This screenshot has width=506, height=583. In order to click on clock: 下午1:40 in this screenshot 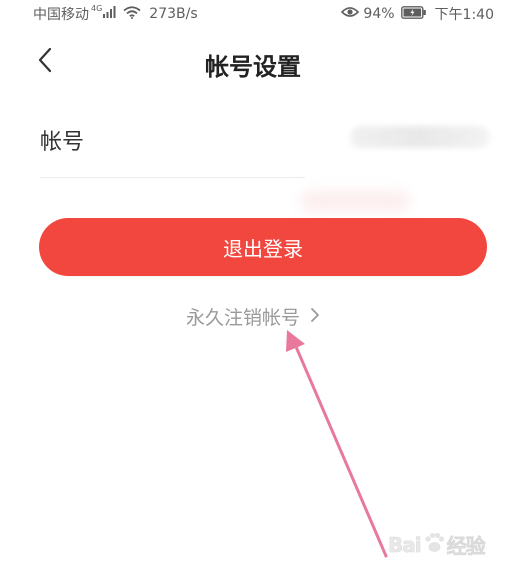, I will do `click(464, 15)`.